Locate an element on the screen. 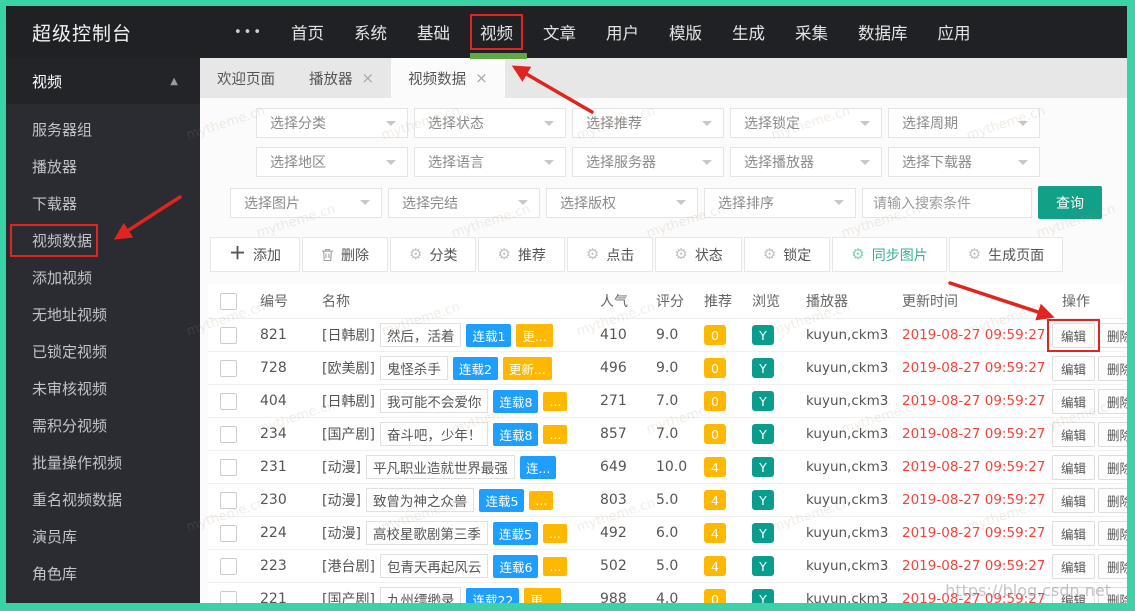 Image resolution: width=1135 pixels, height=611 pixels. search-button: 查询 is located at coordinates (1070, 202).